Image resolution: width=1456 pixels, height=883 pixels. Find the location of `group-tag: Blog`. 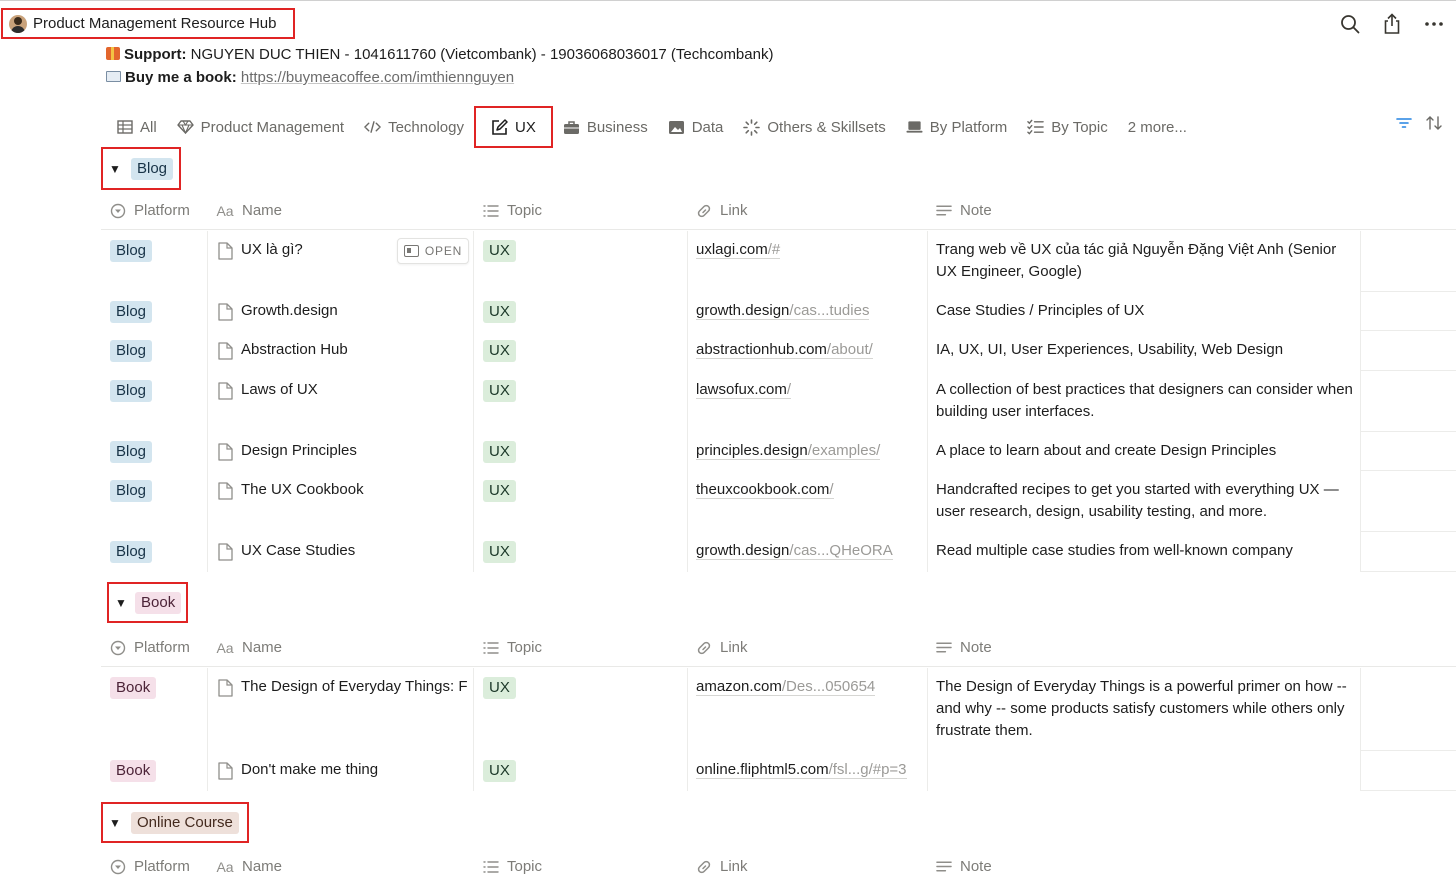

group-tag: Blog is located at coordinates (152, 168).